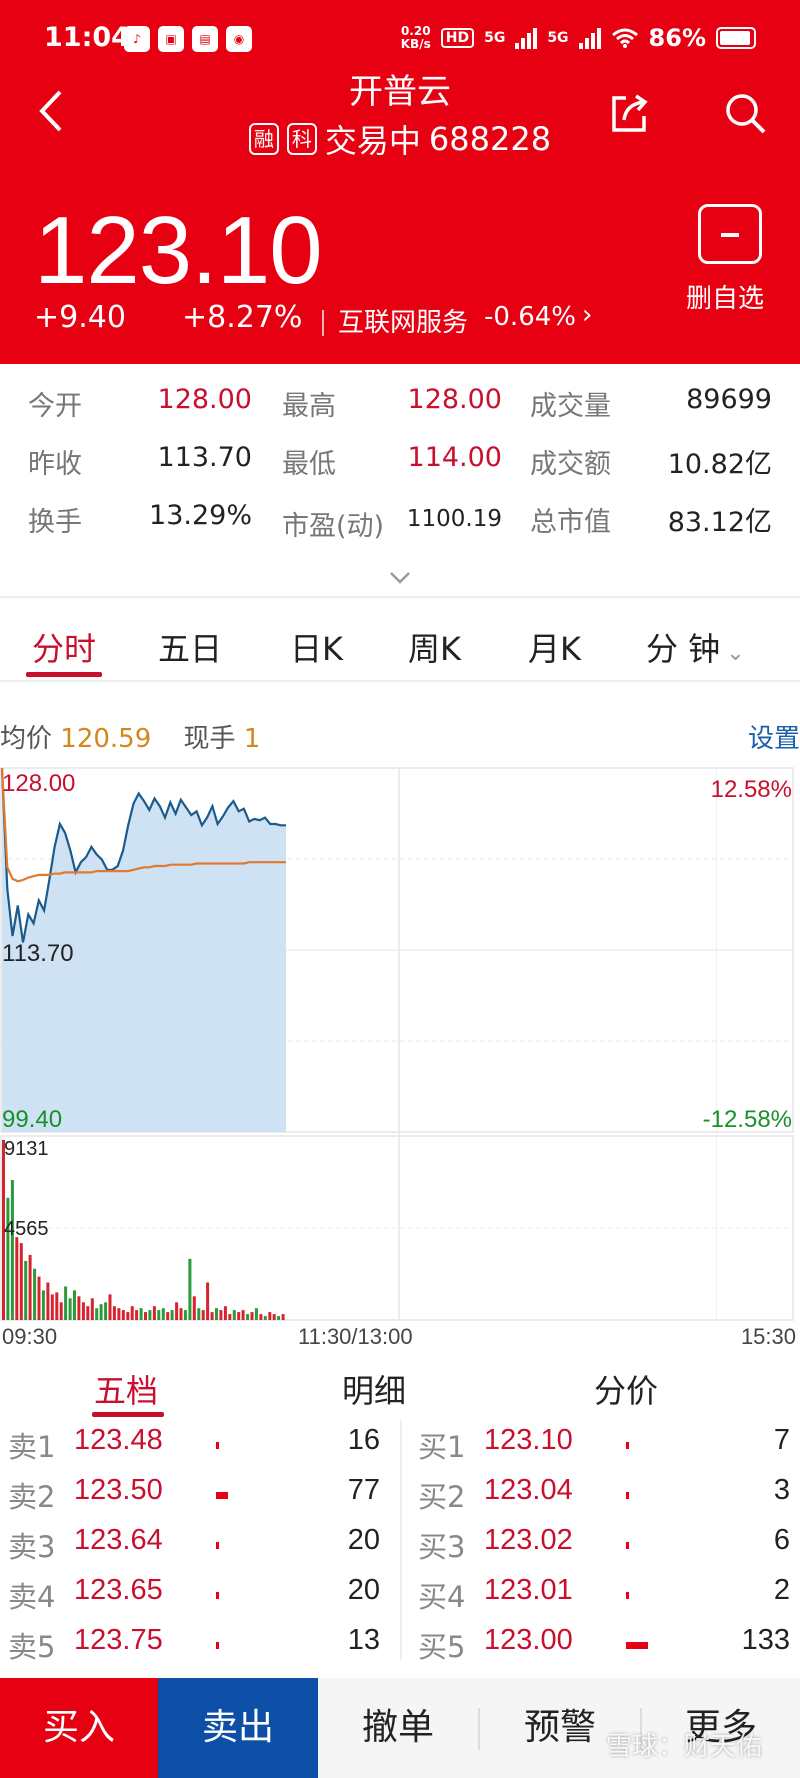  I want to click on status-right: 0.20 KB/s HD 5G 5G 86%, so click(578, 38).